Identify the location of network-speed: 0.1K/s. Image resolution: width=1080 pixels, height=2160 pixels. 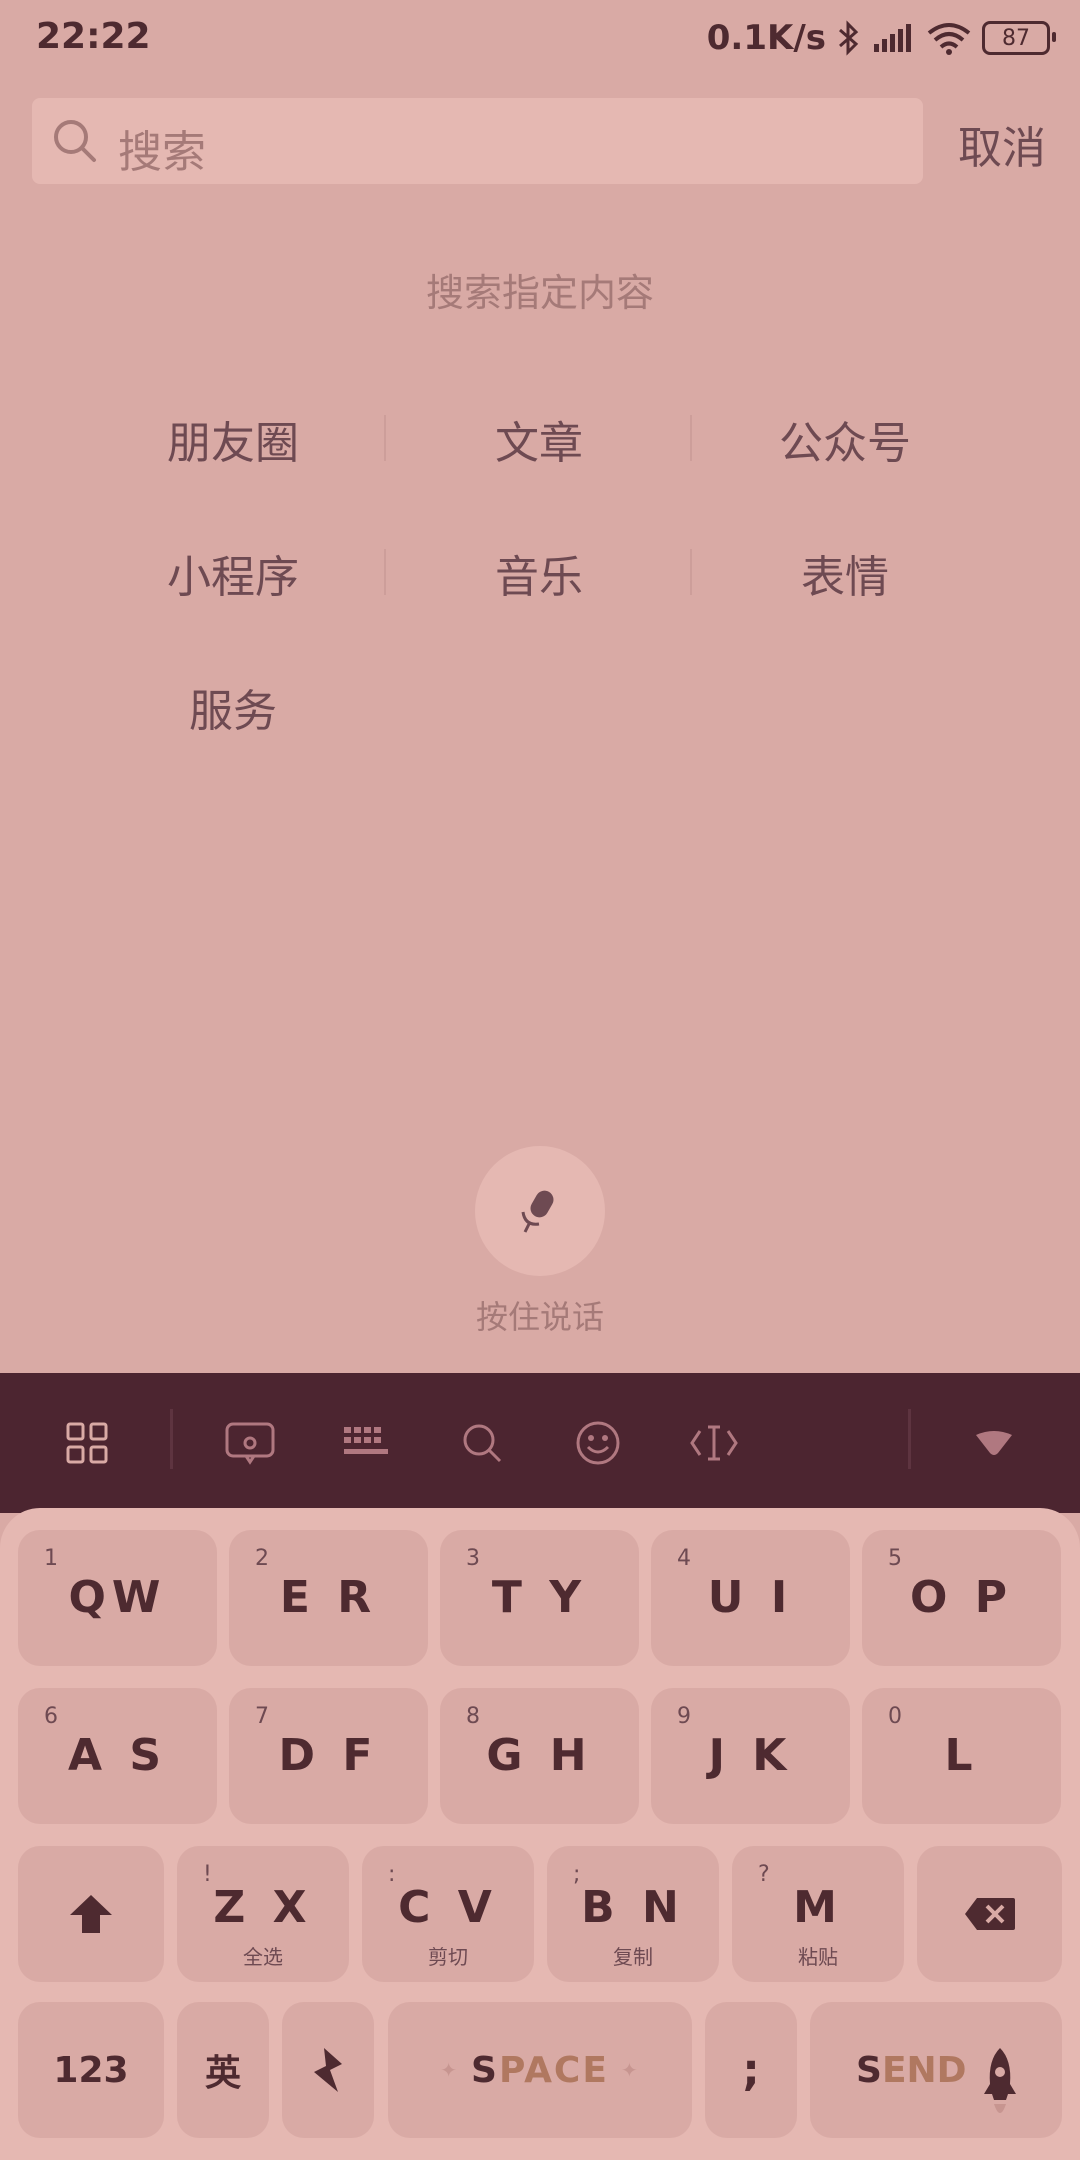
(766, 38).